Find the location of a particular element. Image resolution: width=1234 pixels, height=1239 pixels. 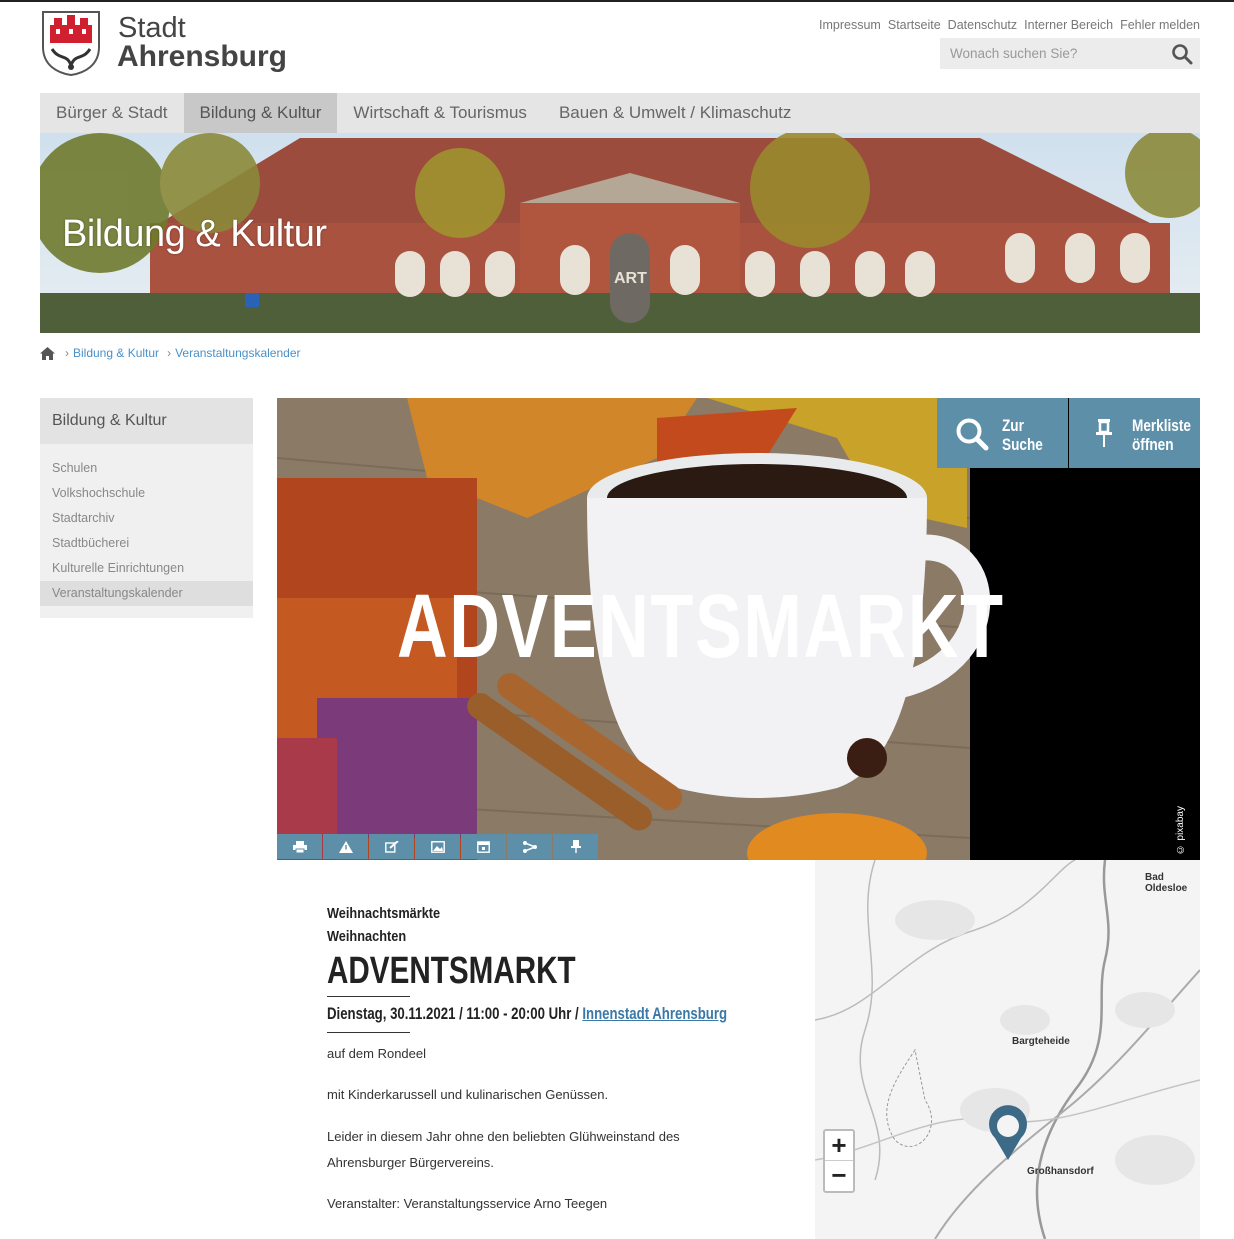

calendar-icon is located at coordinates (483, 847).